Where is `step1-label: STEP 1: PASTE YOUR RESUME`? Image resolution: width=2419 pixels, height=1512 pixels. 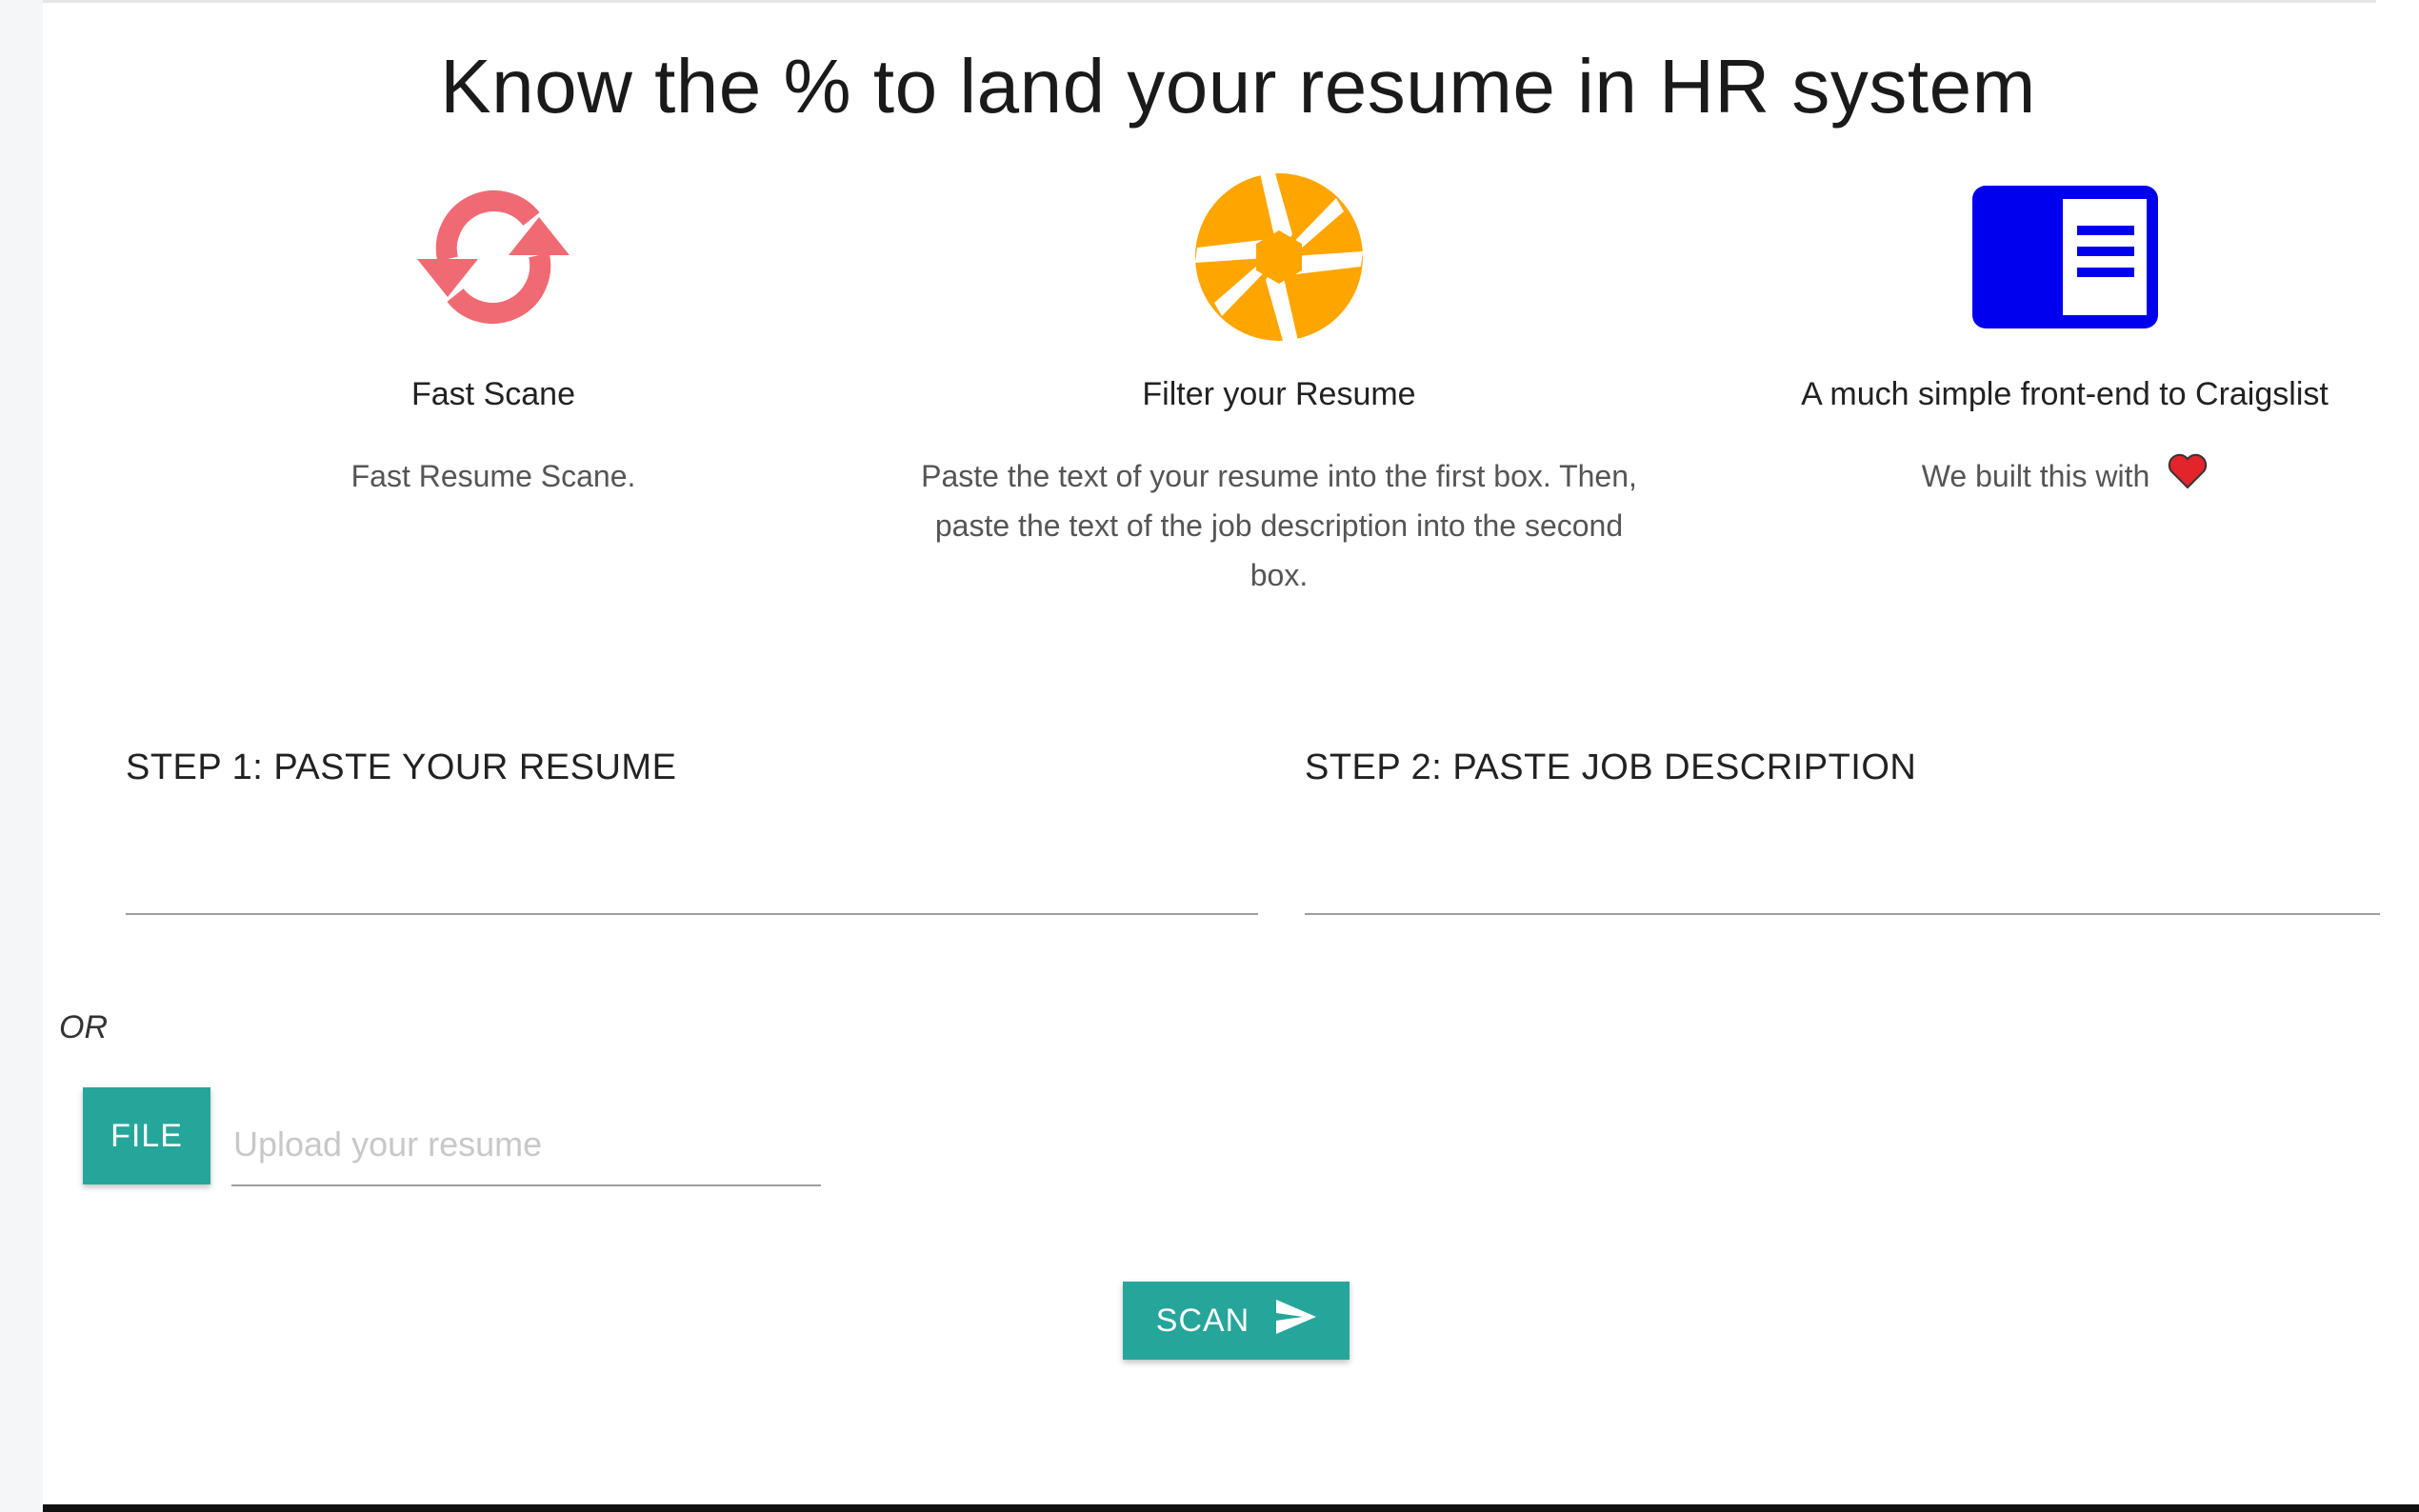
step1-label: STEP 1: PASTE YOUR RESUME is located at coordinates (401, 767).